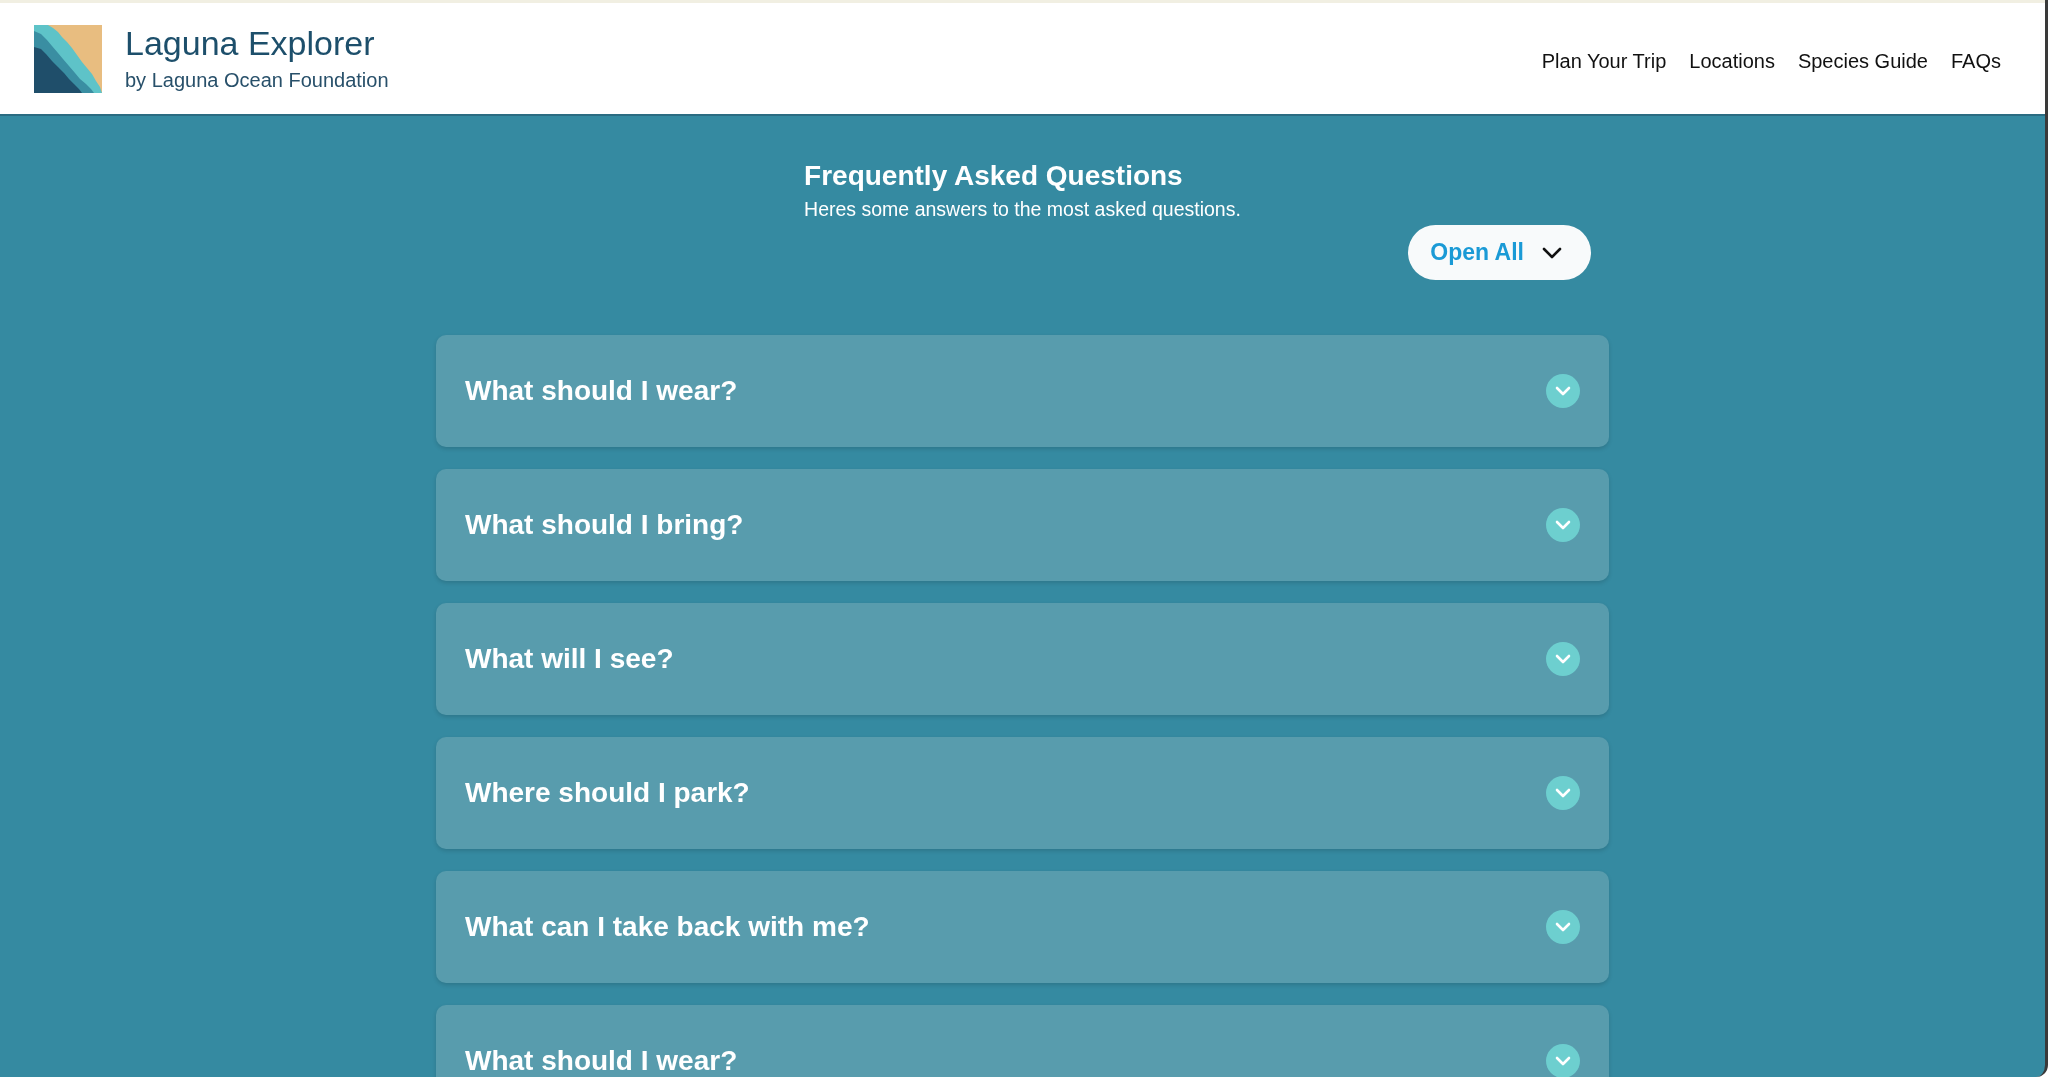 The width and height of the screenshot is (2048, 1077). Describe the element at coordinates (68, 58) in the screenshot. I see `logo-icon` at that location.